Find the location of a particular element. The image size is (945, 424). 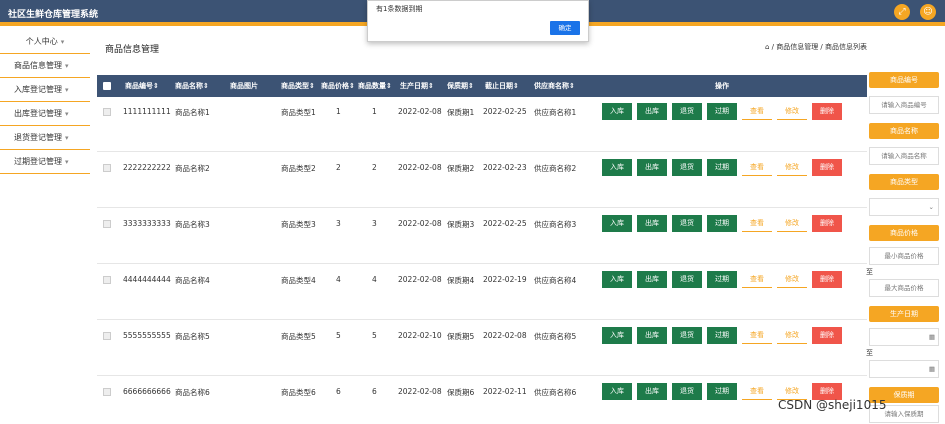

sidebar-item-stock-out: 出库登记管理 ▾ is located at coordinates (45, 114).